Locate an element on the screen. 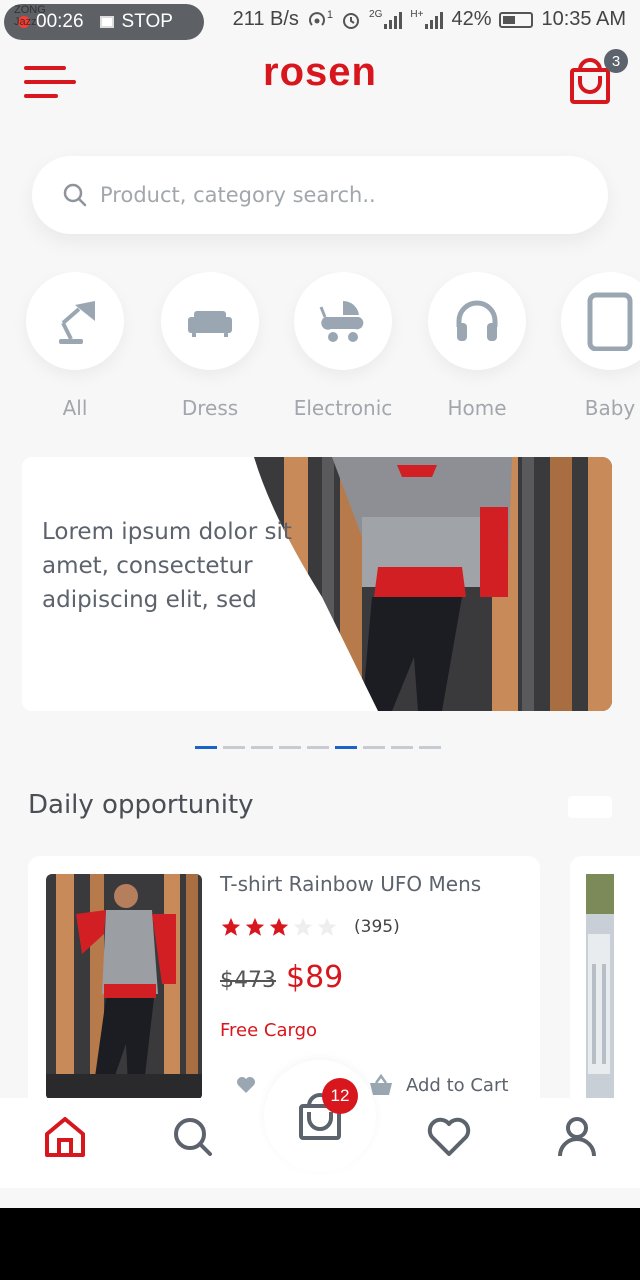 This screenshot has height=1280, width=640. carrier-names: ZONG Jazz is located at coordinates (30, 16).